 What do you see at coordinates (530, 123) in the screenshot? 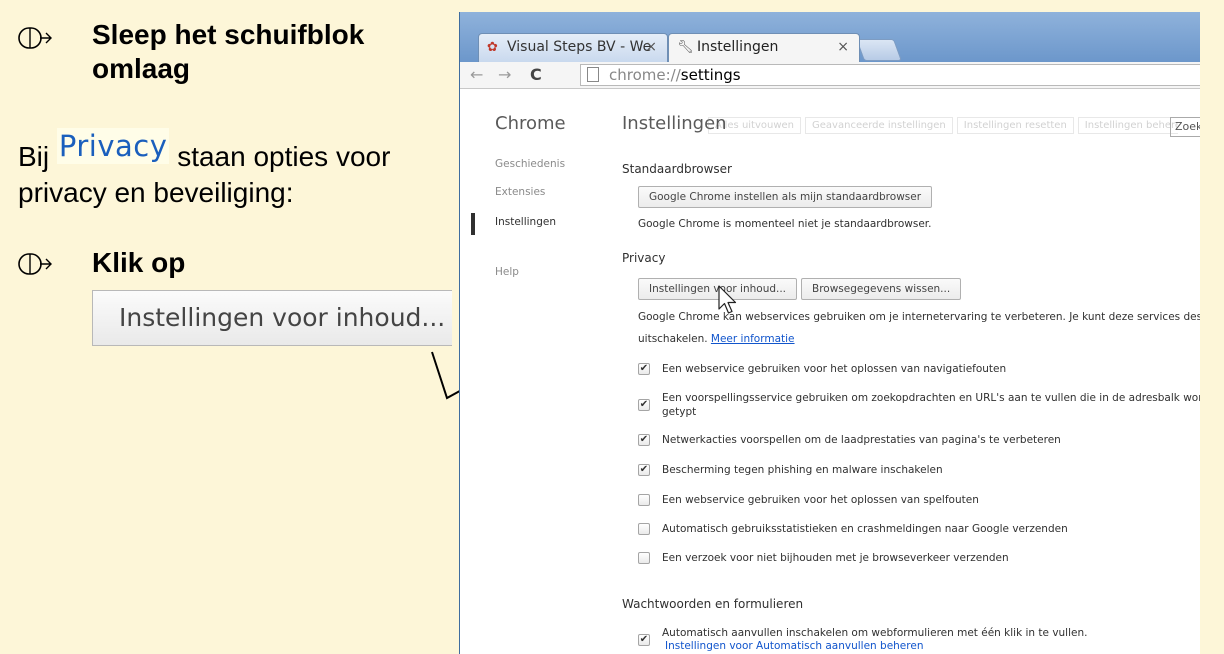
I see `sidebar-title: Chrome` at bounding box center [530, 123].